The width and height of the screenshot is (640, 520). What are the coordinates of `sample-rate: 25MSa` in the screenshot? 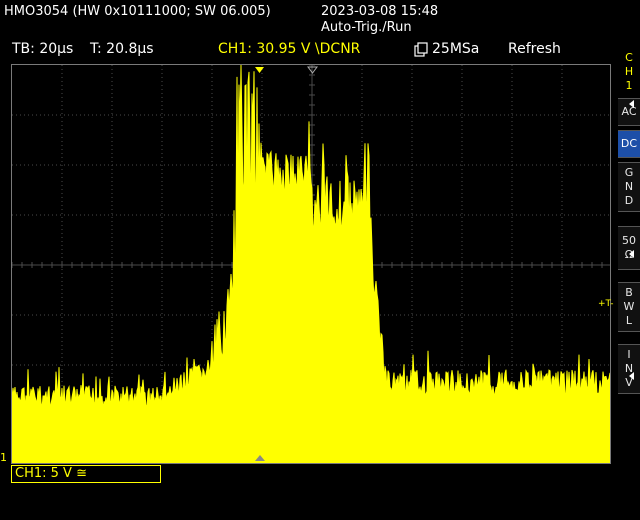 It's located at (455, 49).